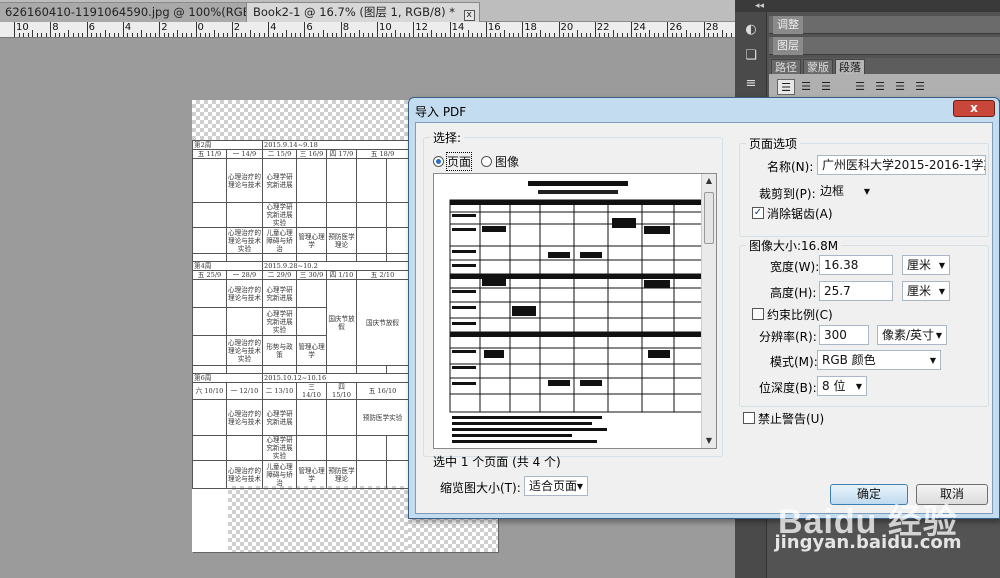  What do you see at coordinates (354, 12) in the screenshot?
I see `tab-book2-title: Book2-1 @ 16.7% (图层 1, RGB/8) *` at bounding box center [354, 12].